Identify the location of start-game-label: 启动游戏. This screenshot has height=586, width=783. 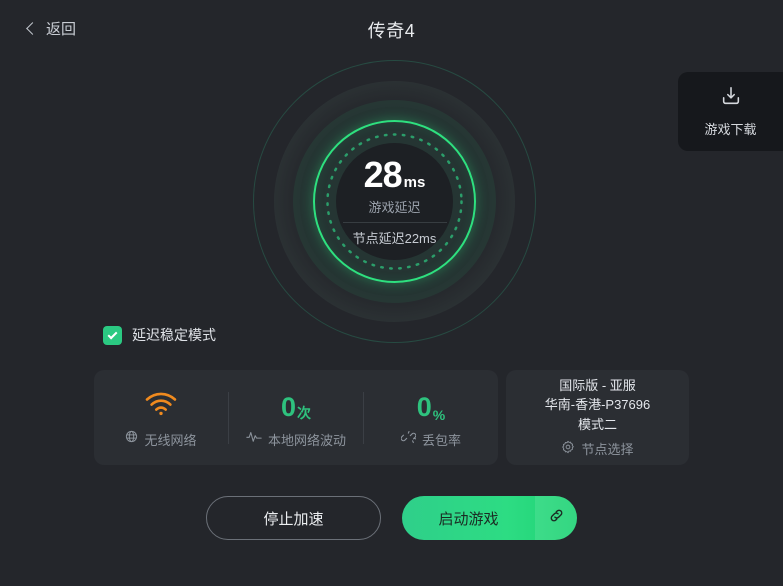
(468, 519).